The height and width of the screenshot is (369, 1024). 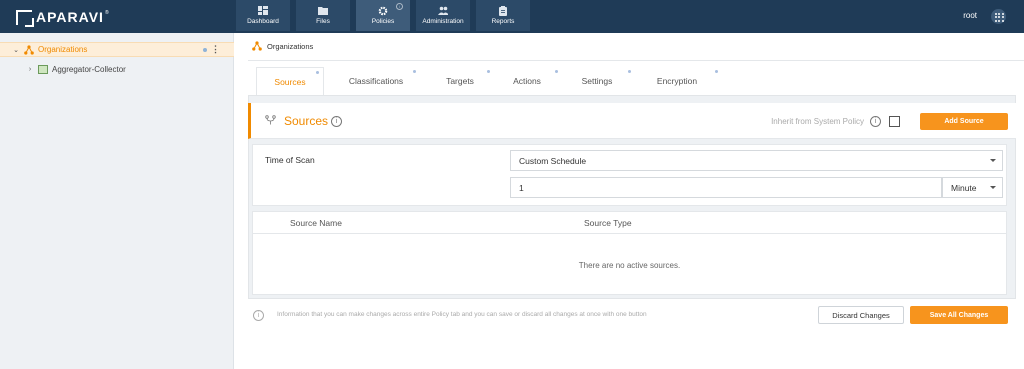 I want to click on inherit-checkbox, so click(x=894, y=121).